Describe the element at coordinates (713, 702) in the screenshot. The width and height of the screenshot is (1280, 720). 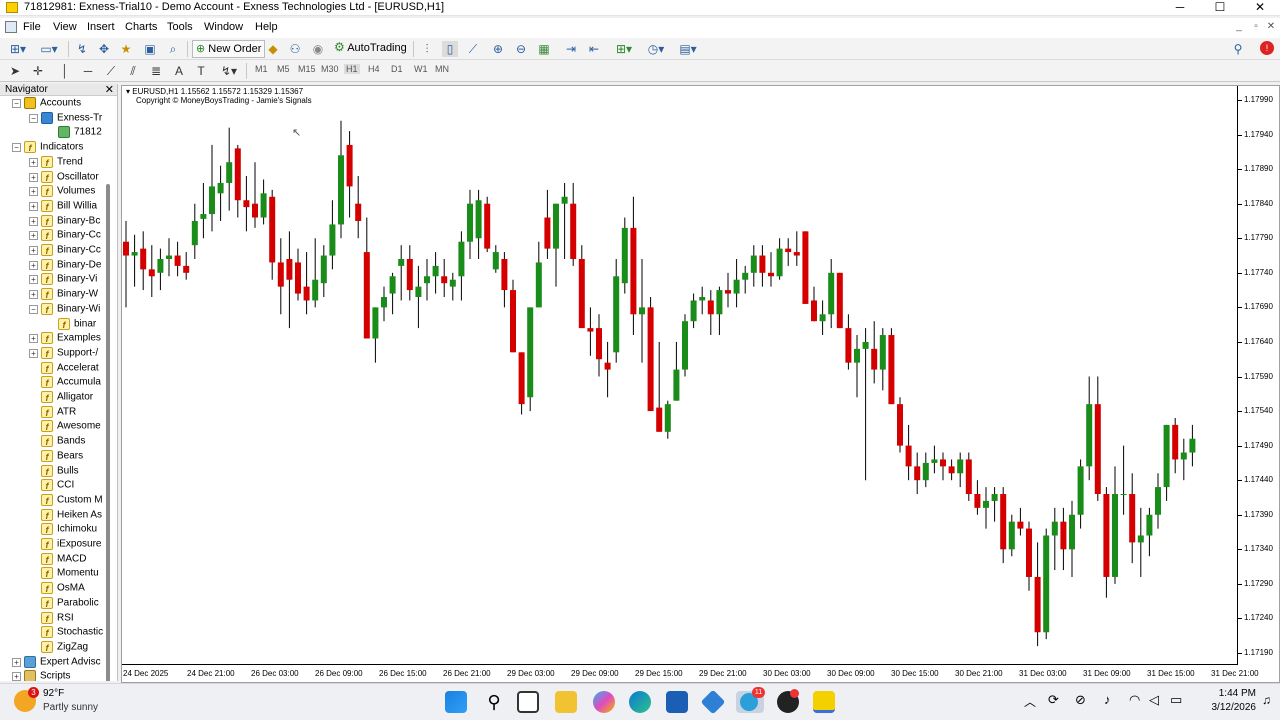
I see `vscode-icon` at that location.